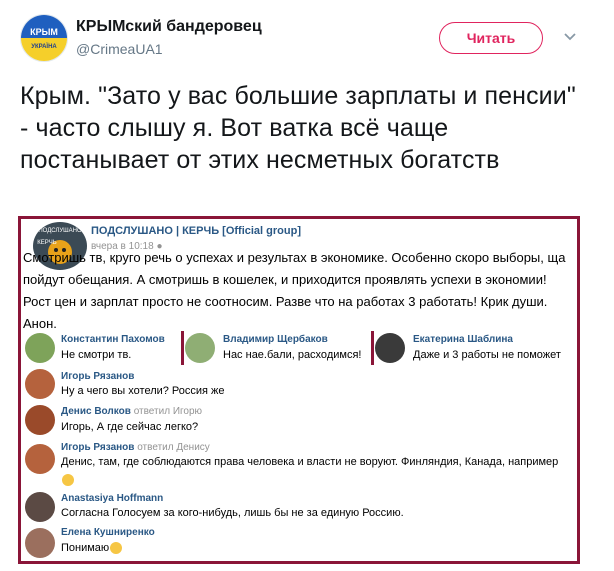 This screenshot has height=571, width=614. Describe the element at coordinates (570, 36) in the screenshot. I see `chevron-down-icon` at that location.